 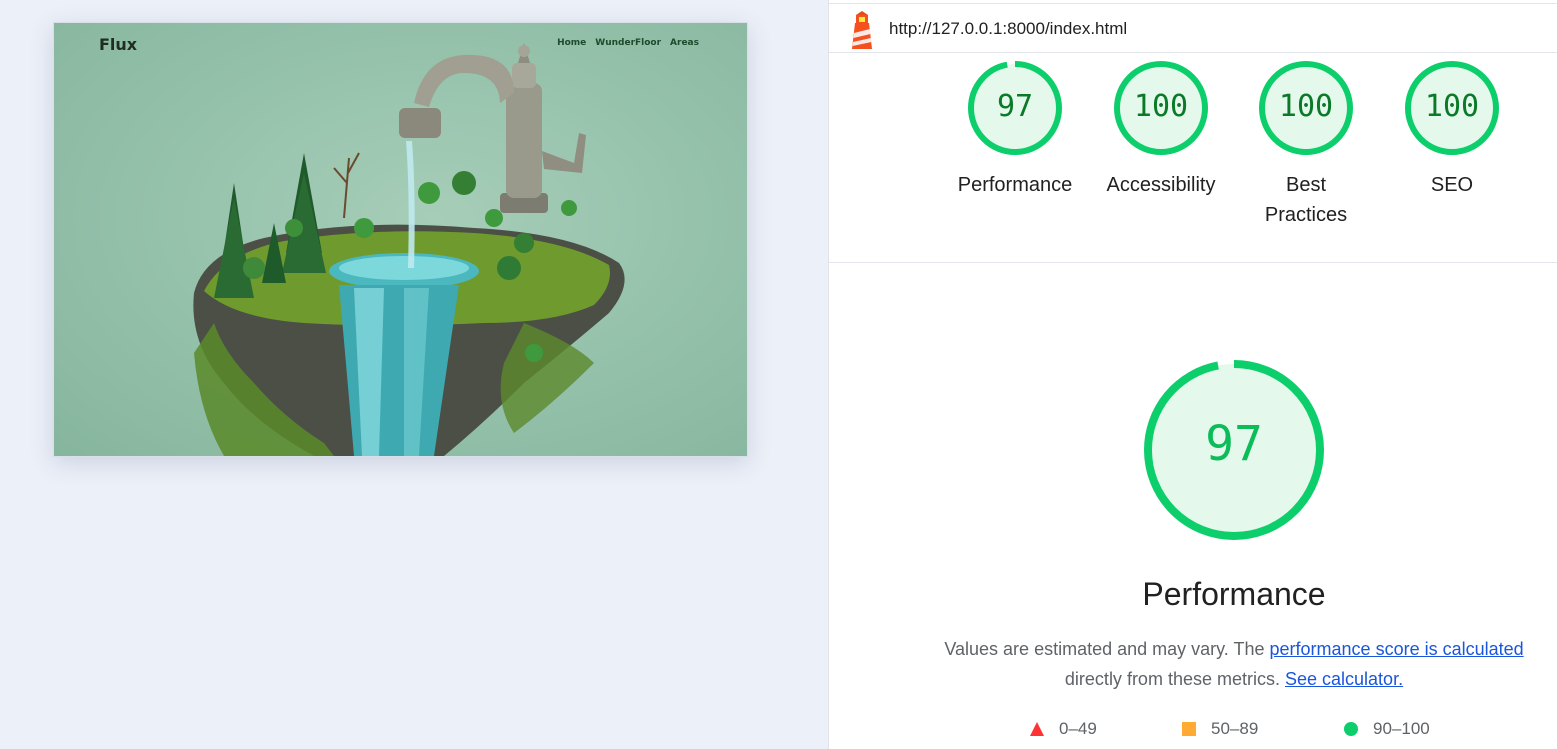 I want to click on gauge-performance: 97 Performance, so click(x=1015, y=130).